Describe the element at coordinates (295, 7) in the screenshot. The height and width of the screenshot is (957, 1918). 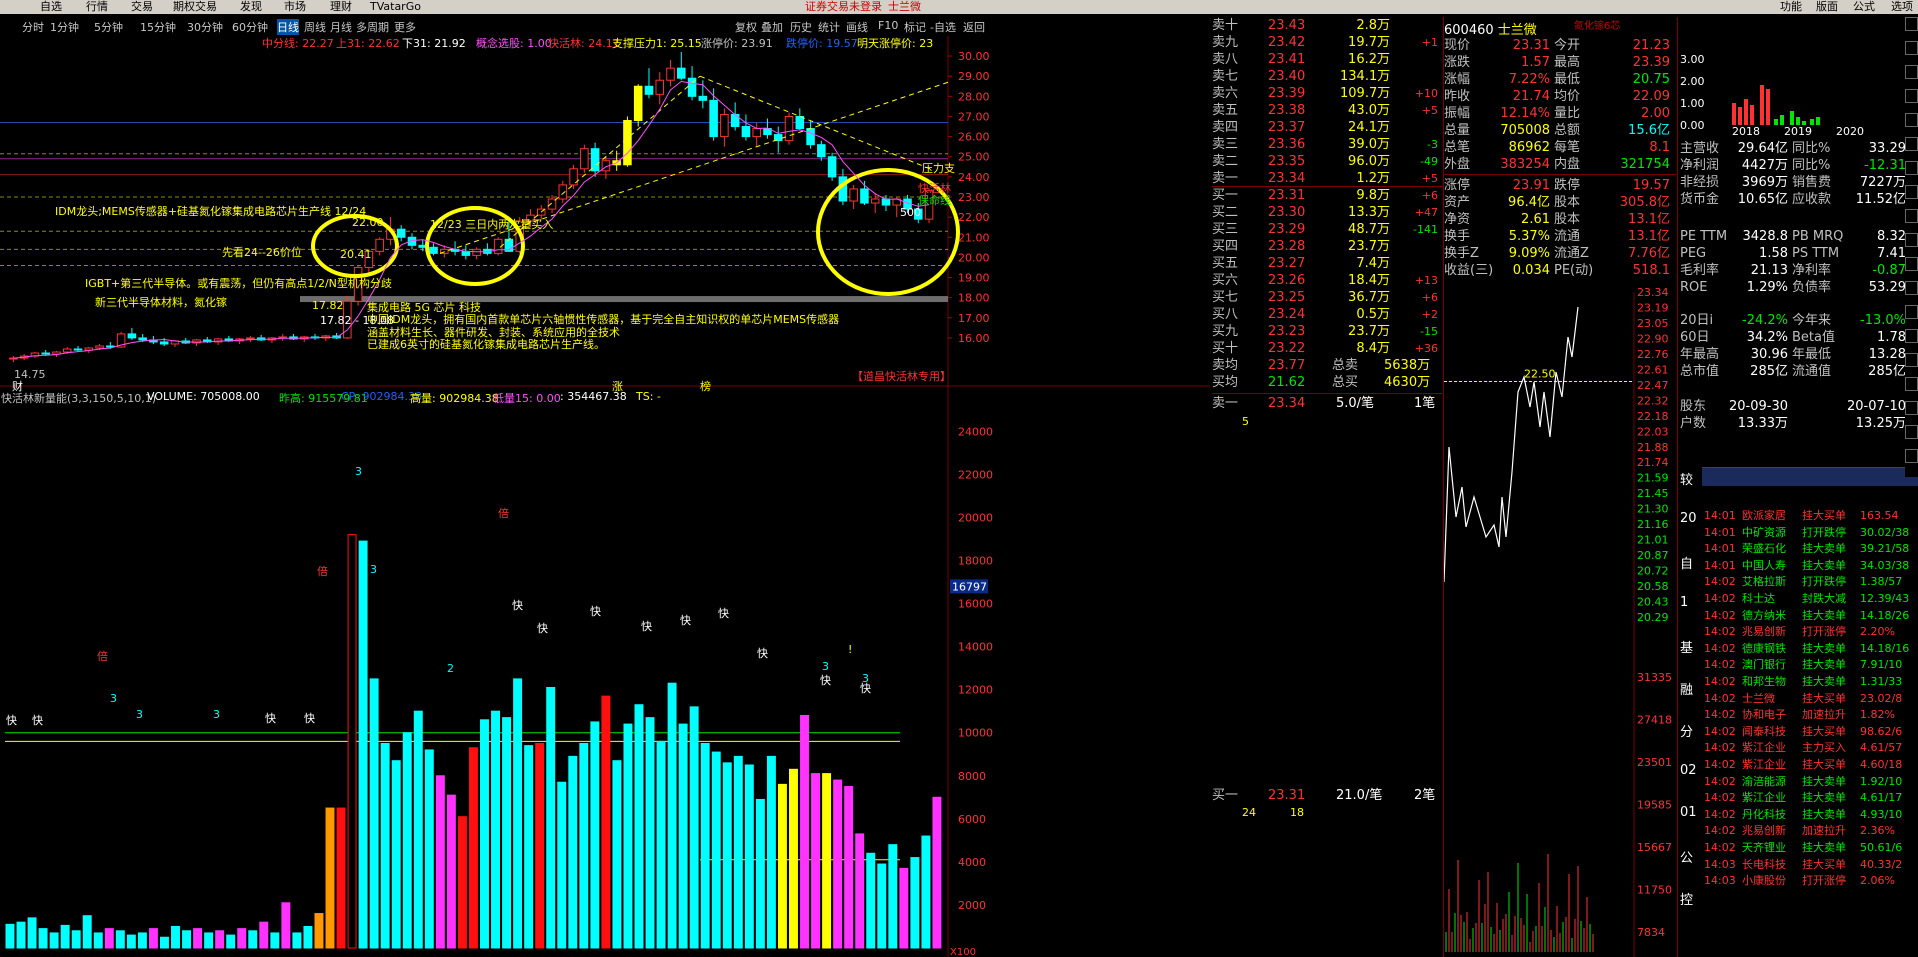
I see `menu-item: 市场` at that location.